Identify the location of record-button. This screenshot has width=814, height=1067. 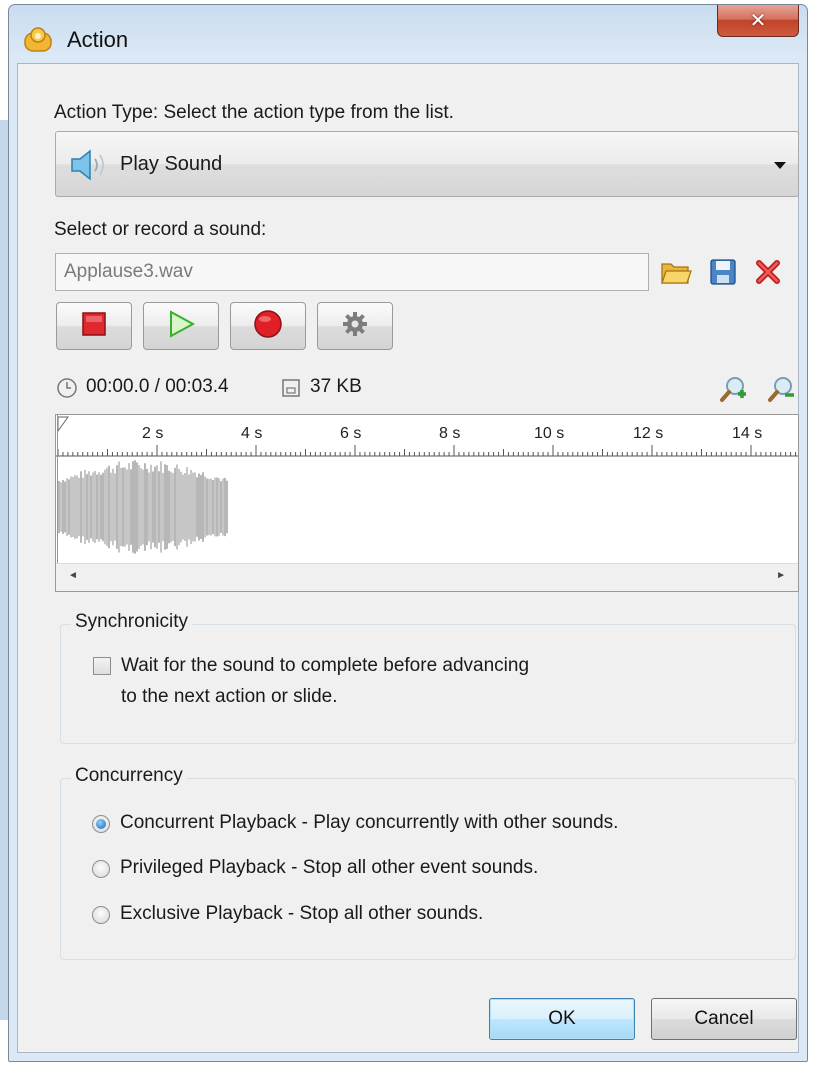
(268, 326).